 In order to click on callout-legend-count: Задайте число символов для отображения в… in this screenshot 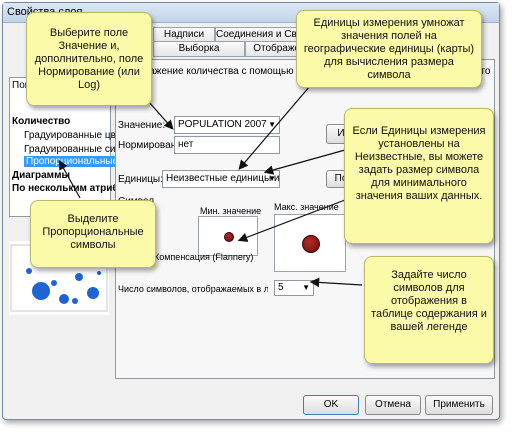, I will do `click(429, 310)`.